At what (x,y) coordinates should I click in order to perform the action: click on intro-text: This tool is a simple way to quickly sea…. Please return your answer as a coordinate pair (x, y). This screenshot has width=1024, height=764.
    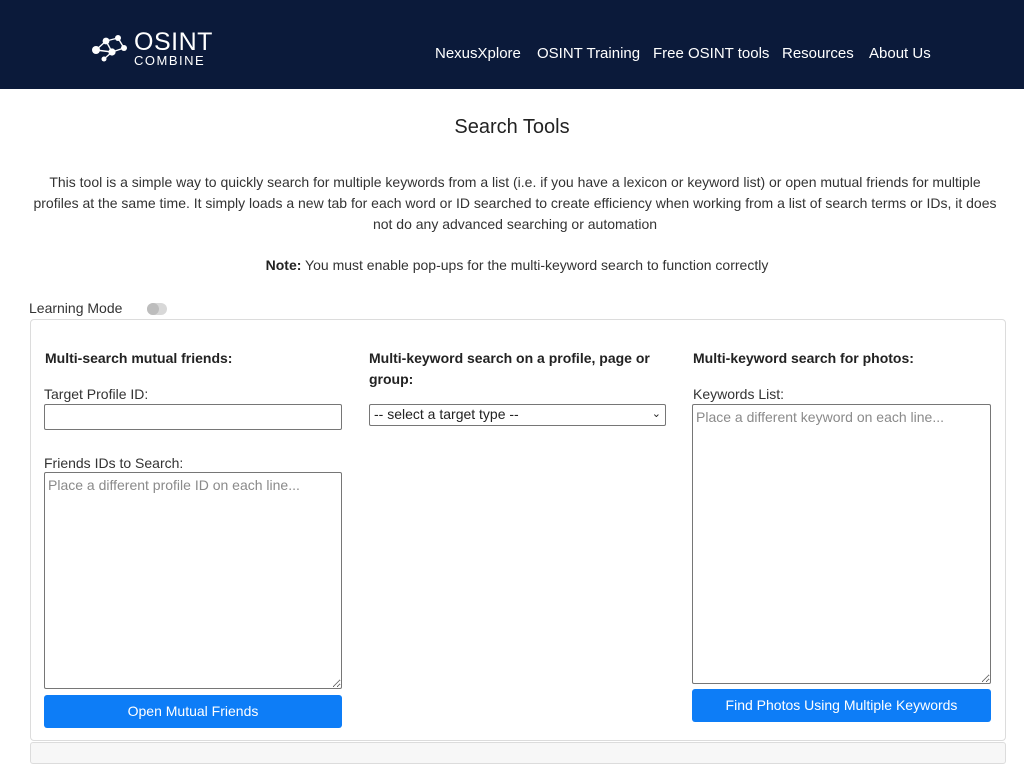
    Looking at the image, I should click on (515, 203).